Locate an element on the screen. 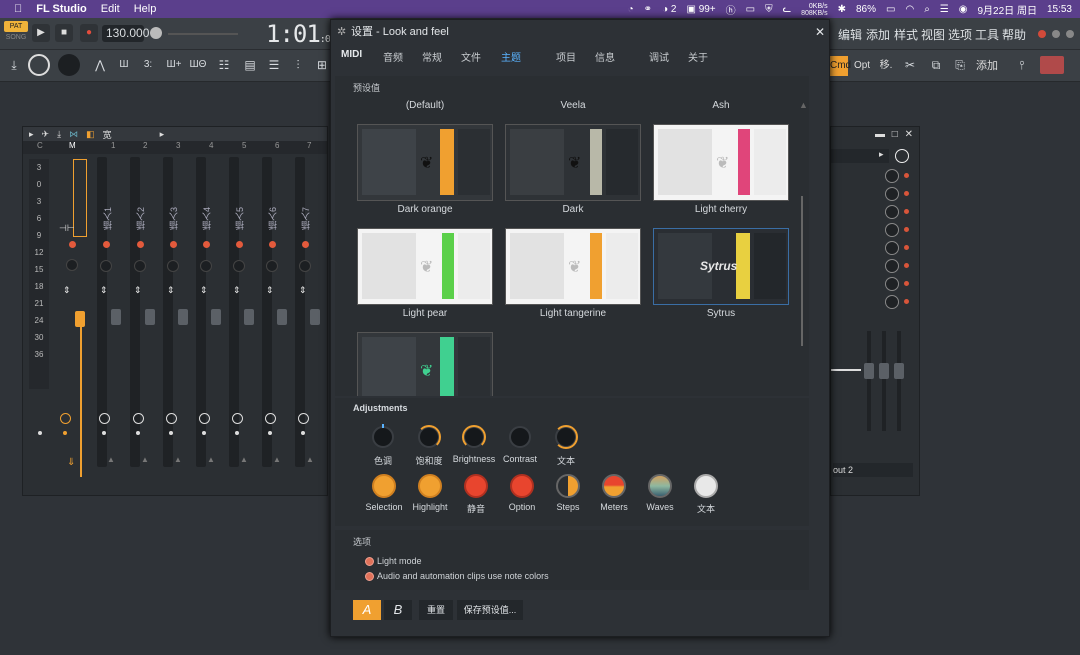 This screenshot has height=655, width=1080. message-icon: ▣ 99+ is located at coordinates (700, 9).